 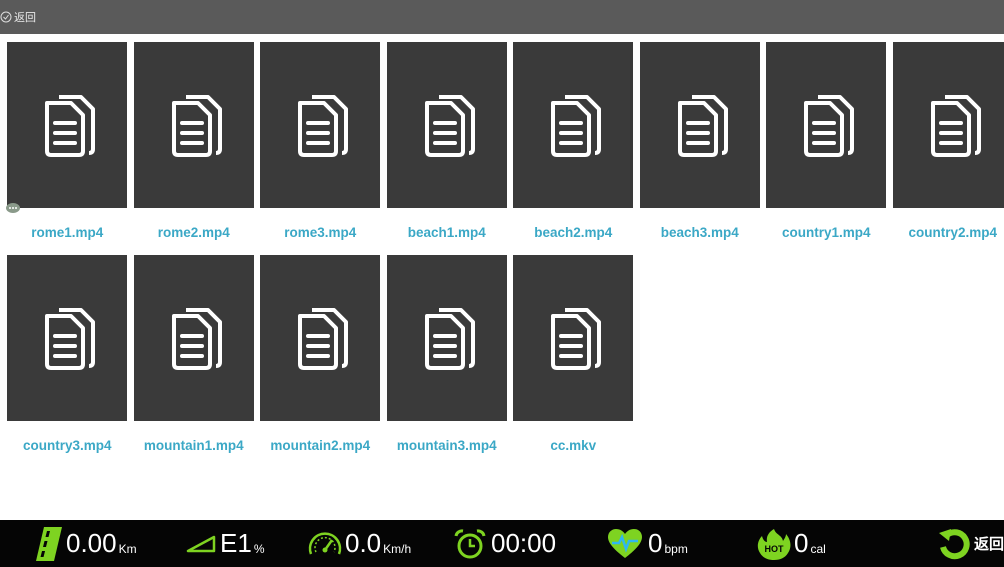 What do you see at coordinates (325, 542) in the screenshot?
I see `speedometer-icon` at bounding box center [325, 542].